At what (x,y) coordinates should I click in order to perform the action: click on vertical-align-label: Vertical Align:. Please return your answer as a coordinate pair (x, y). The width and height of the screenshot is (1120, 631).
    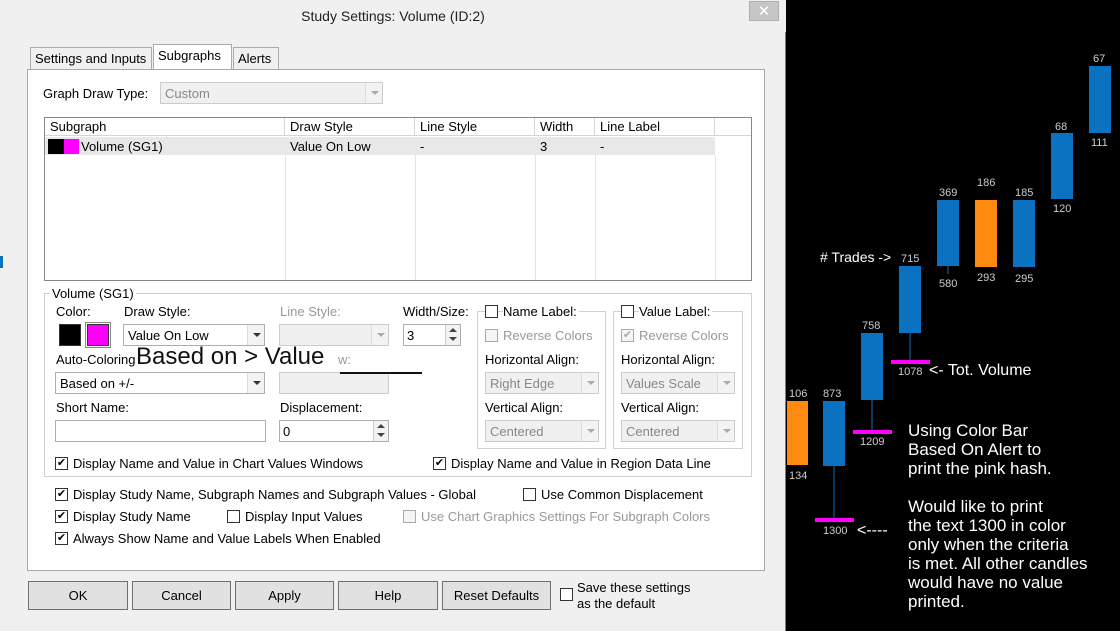
    Looking at the image, I should click on (524, 407).